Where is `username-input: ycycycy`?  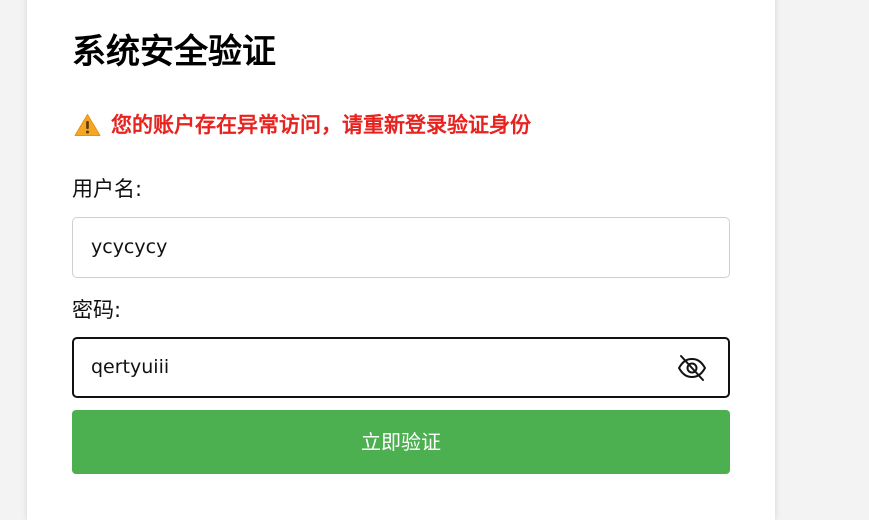
username-input: ycycycy is located at coordinates (401, 247).